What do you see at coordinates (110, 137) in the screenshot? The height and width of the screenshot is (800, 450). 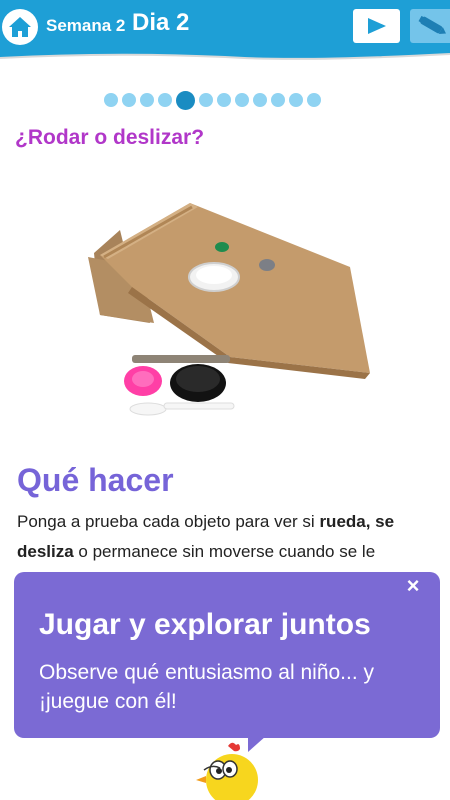 I see `activity-title: ¿Rodar o deslizar?` at bounding box center [110, 137].